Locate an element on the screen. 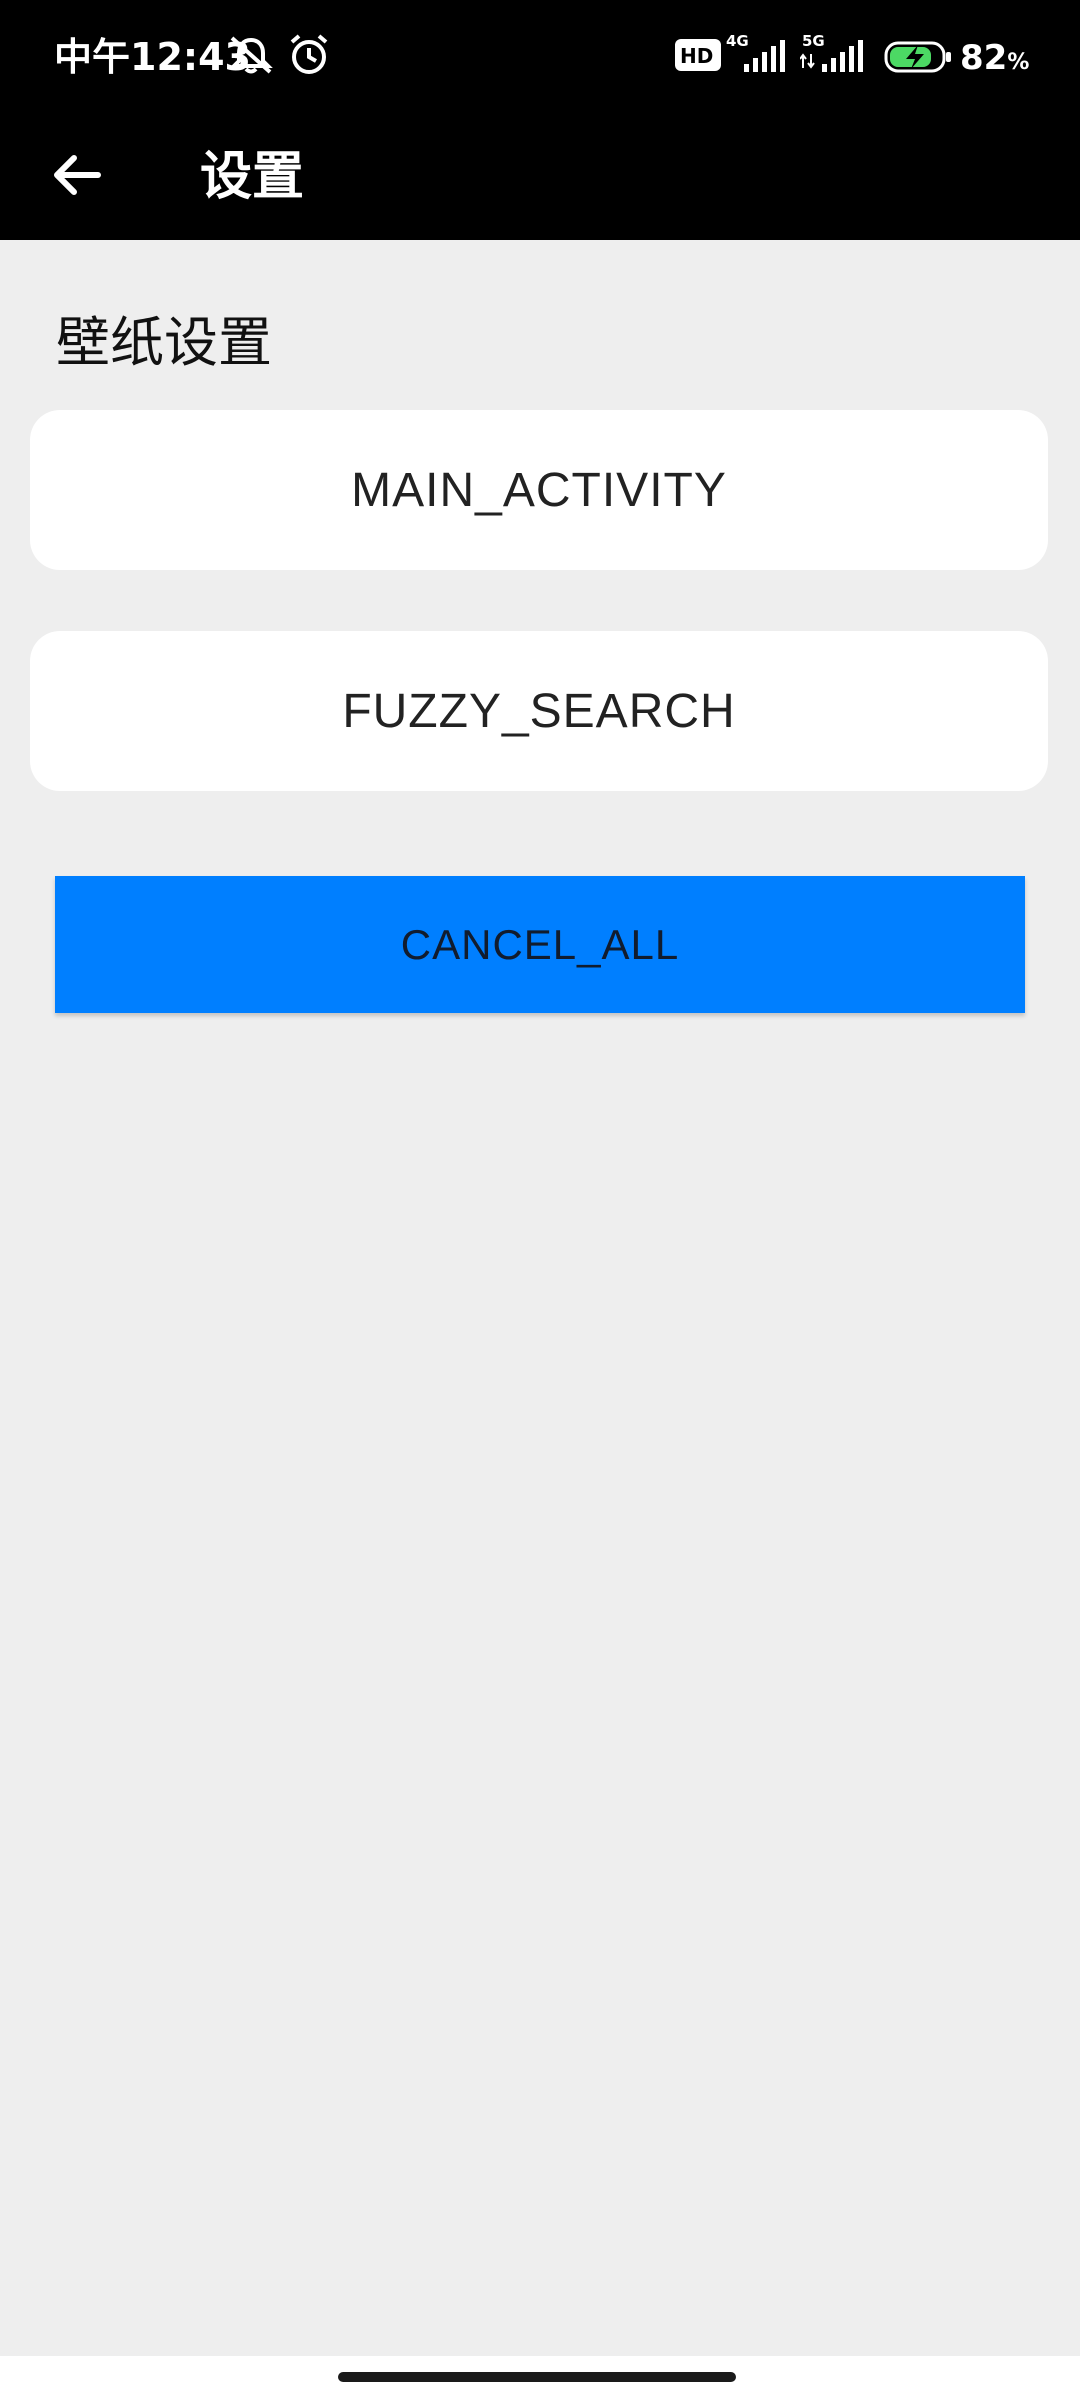  network-5g-label: 5G is located at coordinates (813, 41).